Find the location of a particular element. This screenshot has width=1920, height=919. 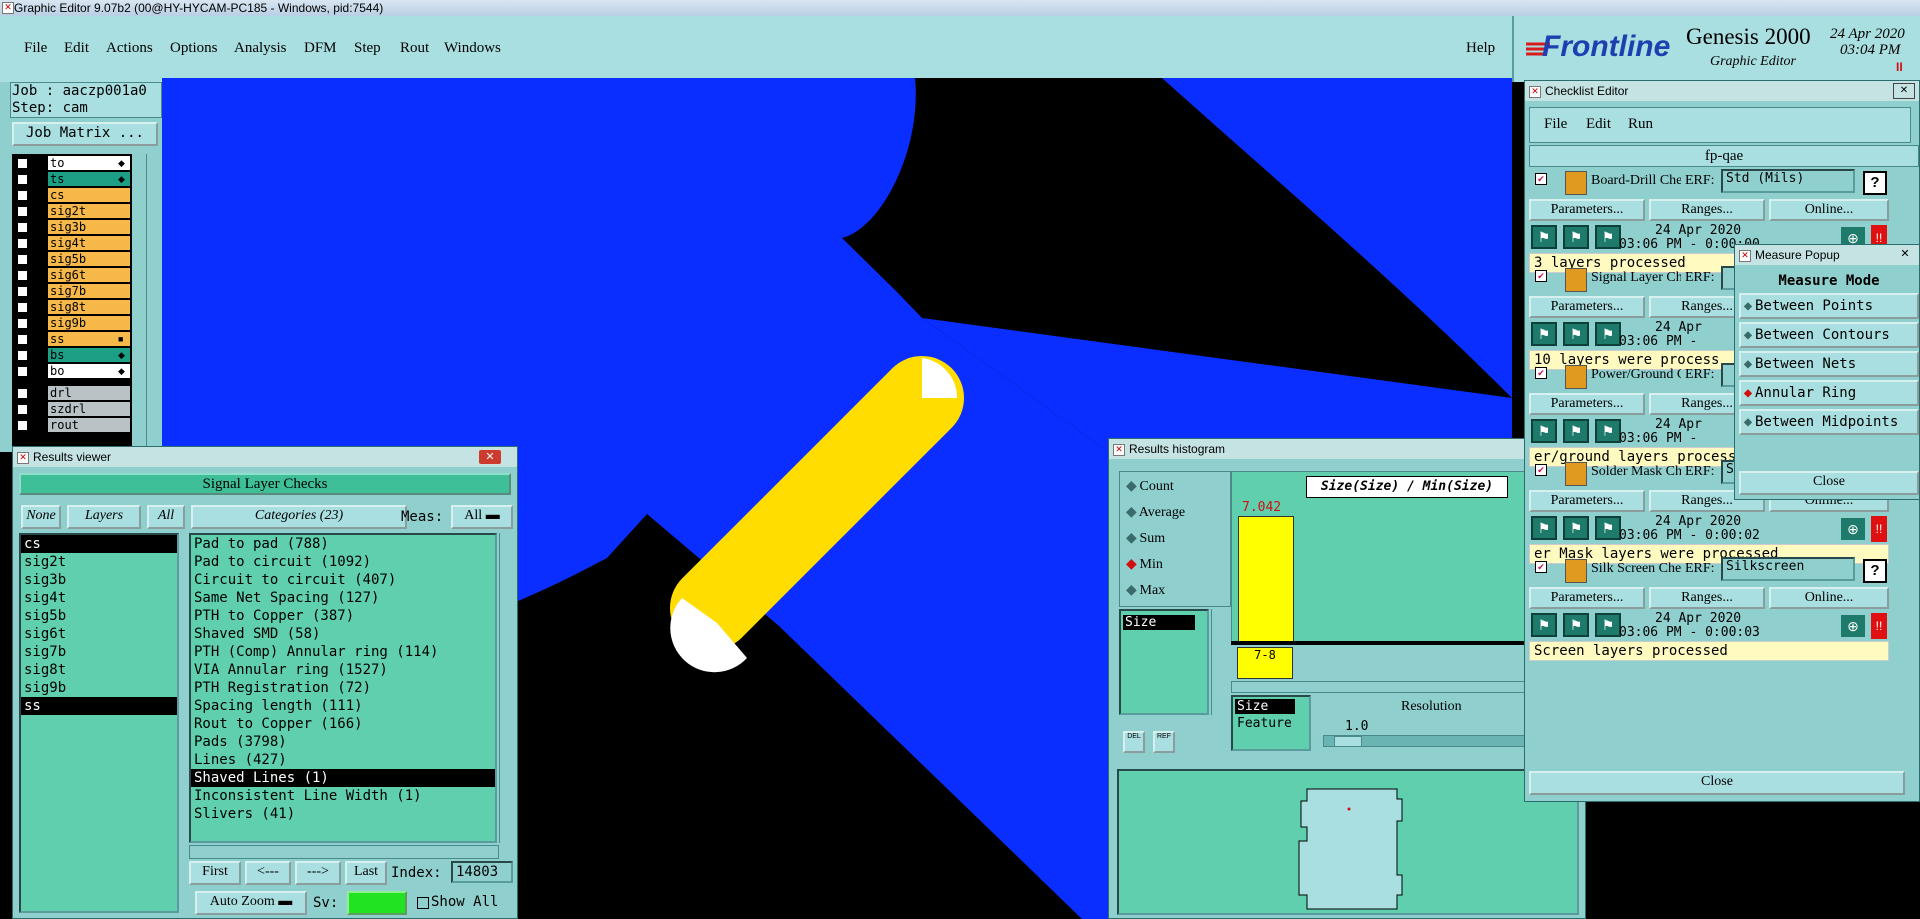

menu-edit: Edit is located at coordinates (76, 48).